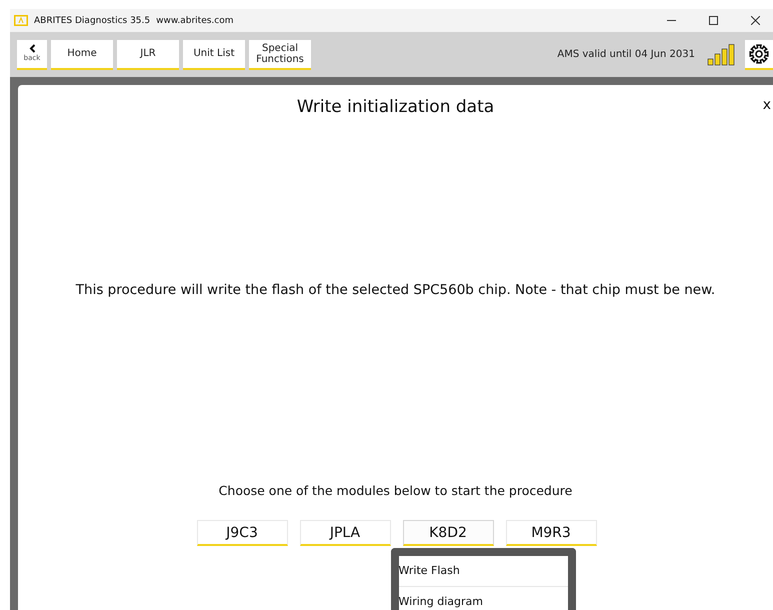 The width and height of the screenshot is (773, 610). Describe the element at coordinates (195, 21) in the screenshot. I see `window-url: www.abrites.com` at that location.